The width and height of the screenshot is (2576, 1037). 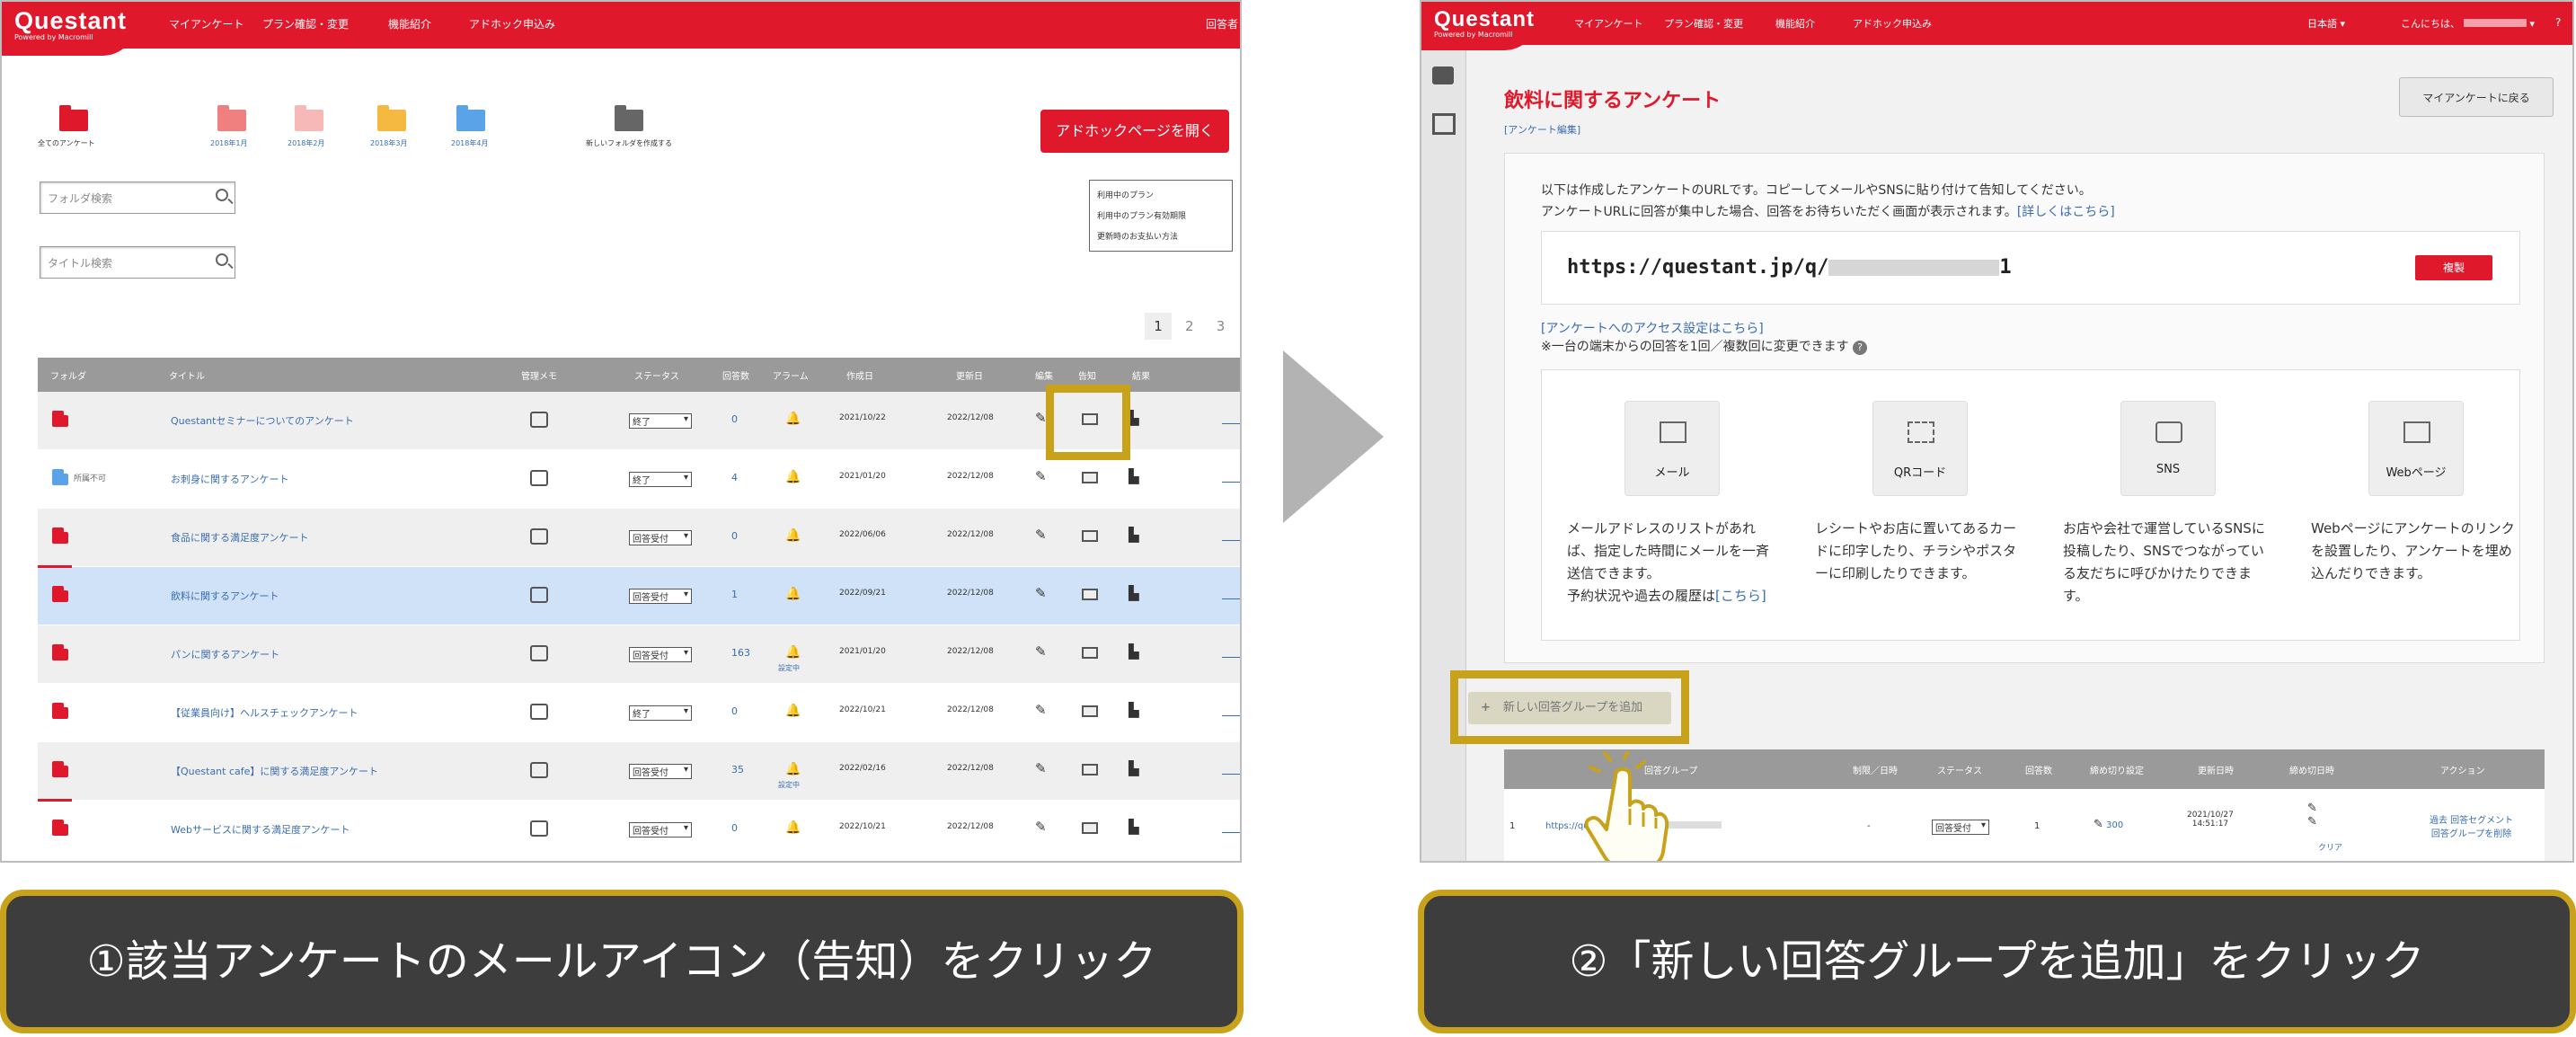 I want to click on page-3: 3, so click(x=1221, y=326).